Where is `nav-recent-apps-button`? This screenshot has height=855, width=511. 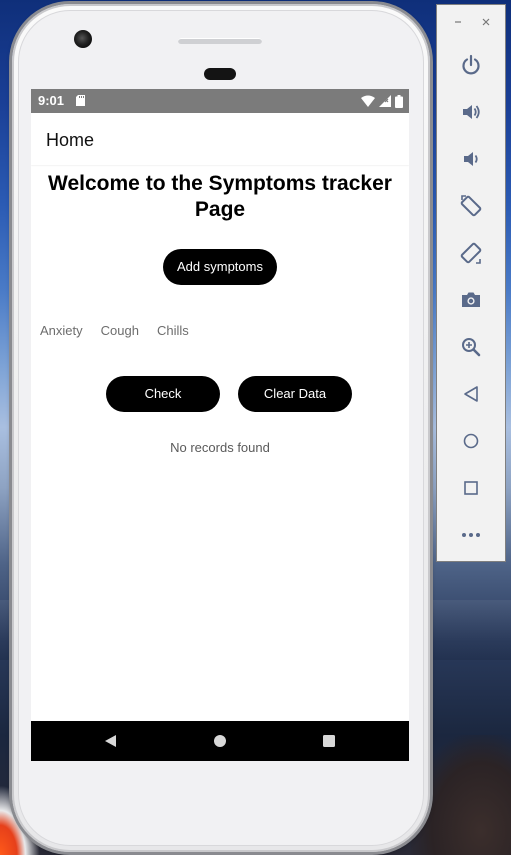
nav-recent-apps-button is located at coordinates (329, 741).